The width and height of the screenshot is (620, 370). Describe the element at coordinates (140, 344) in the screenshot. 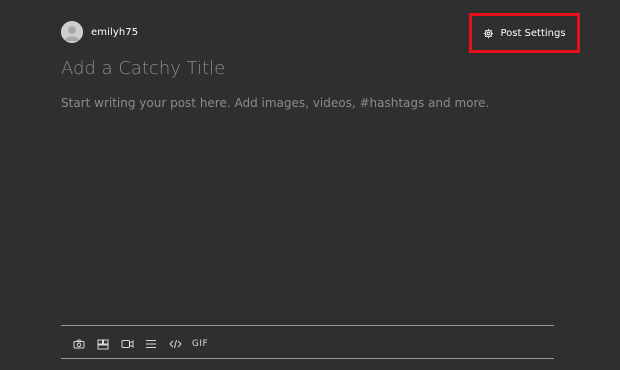

I see `editor-toolbar: GIF` at that location.